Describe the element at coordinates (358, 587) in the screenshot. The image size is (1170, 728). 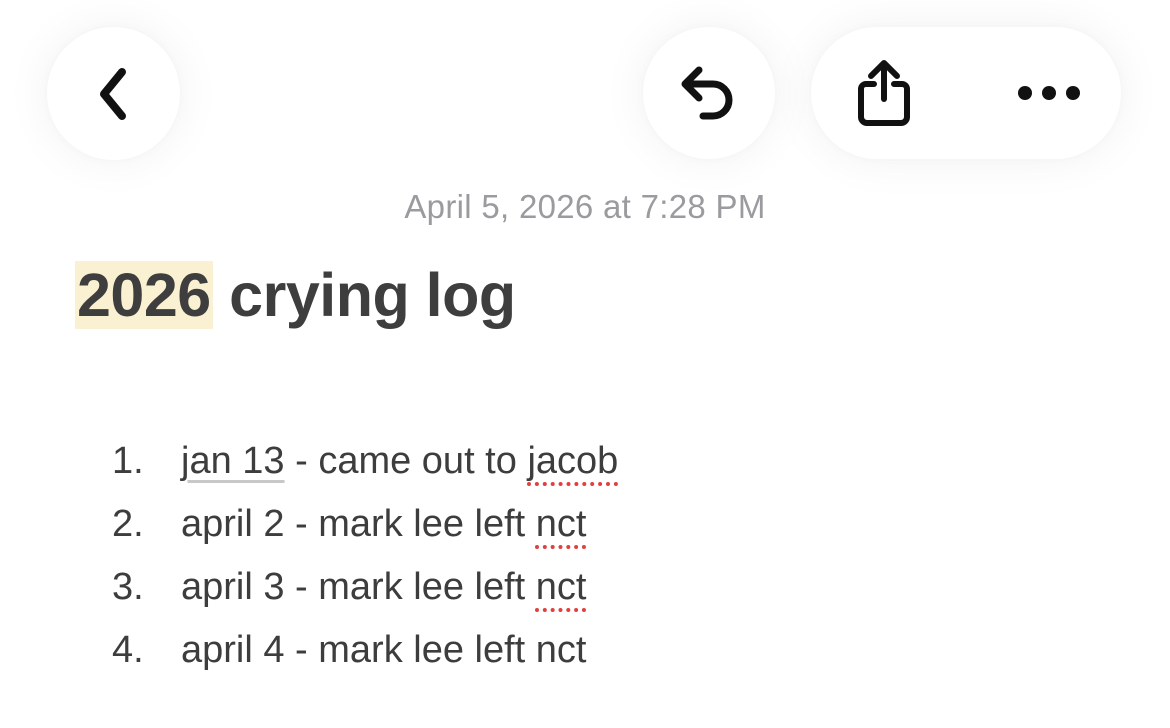
I see `list-text: april 3 - mark lee left` at that location.